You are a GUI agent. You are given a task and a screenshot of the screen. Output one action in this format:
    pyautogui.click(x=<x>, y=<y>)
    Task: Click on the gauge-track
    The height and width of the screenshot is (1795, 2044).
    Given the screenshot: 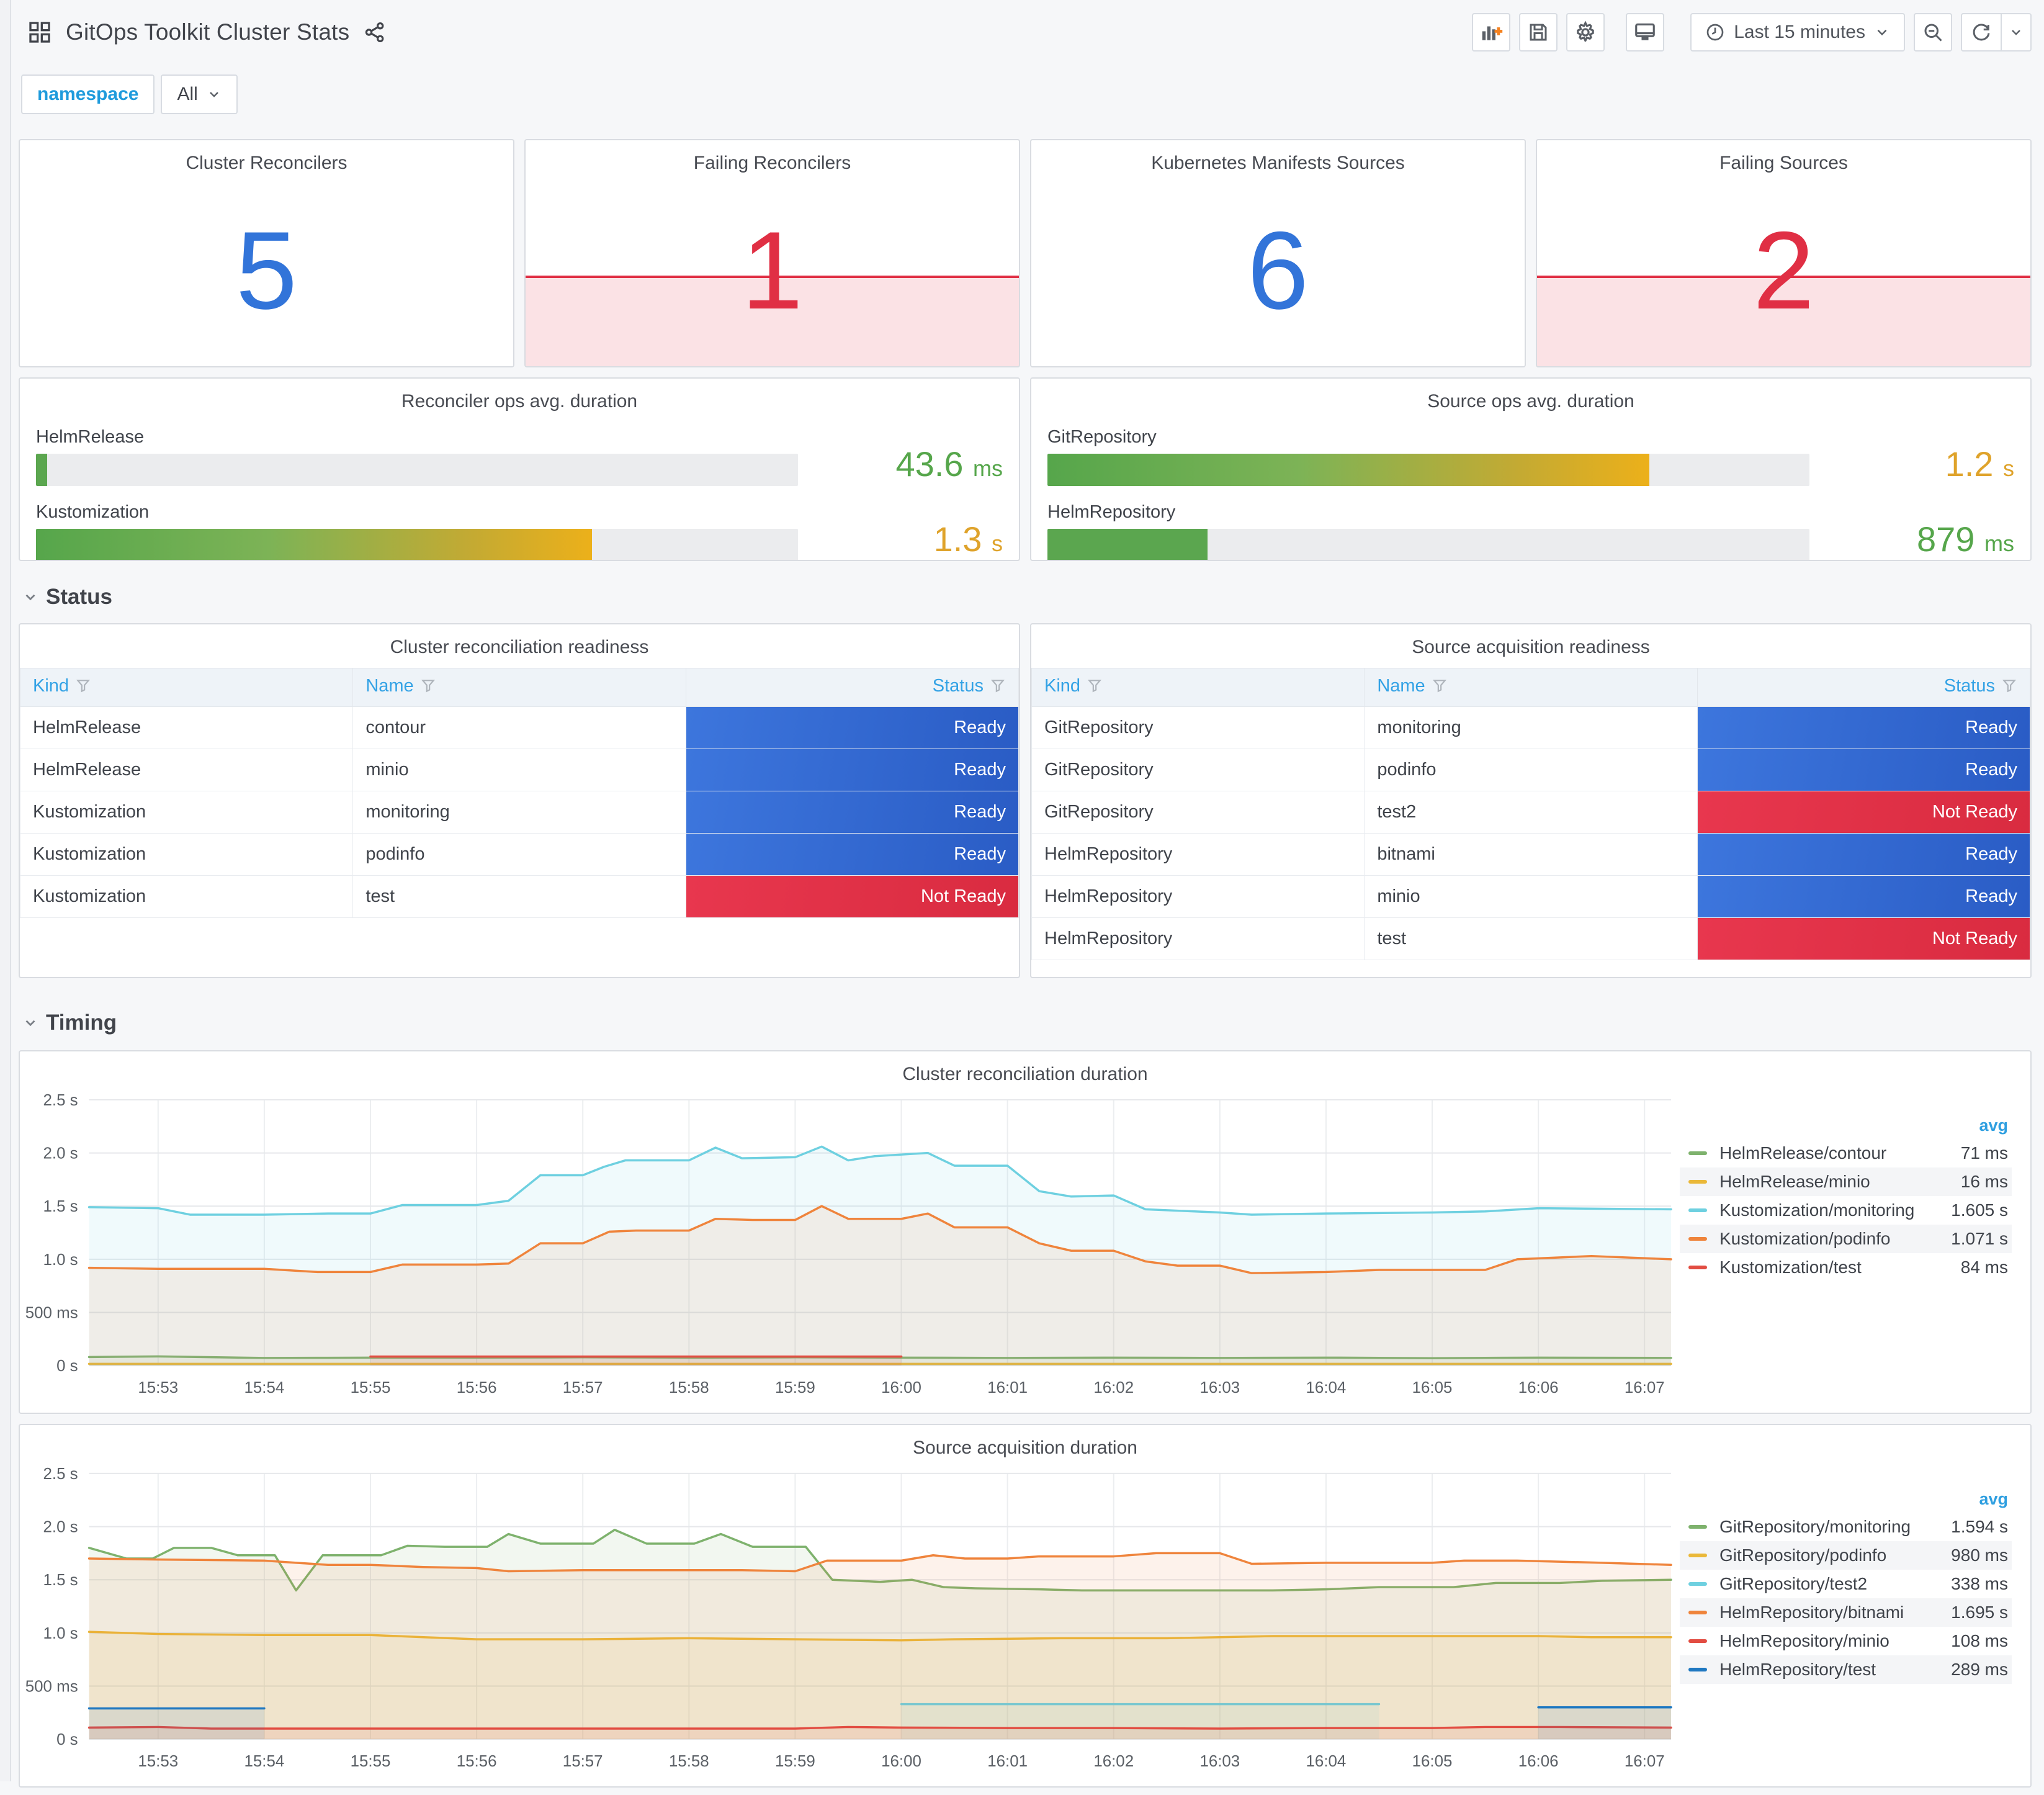 What is the action you would take?
    pyautogui.click(x=1428, y=470)
    